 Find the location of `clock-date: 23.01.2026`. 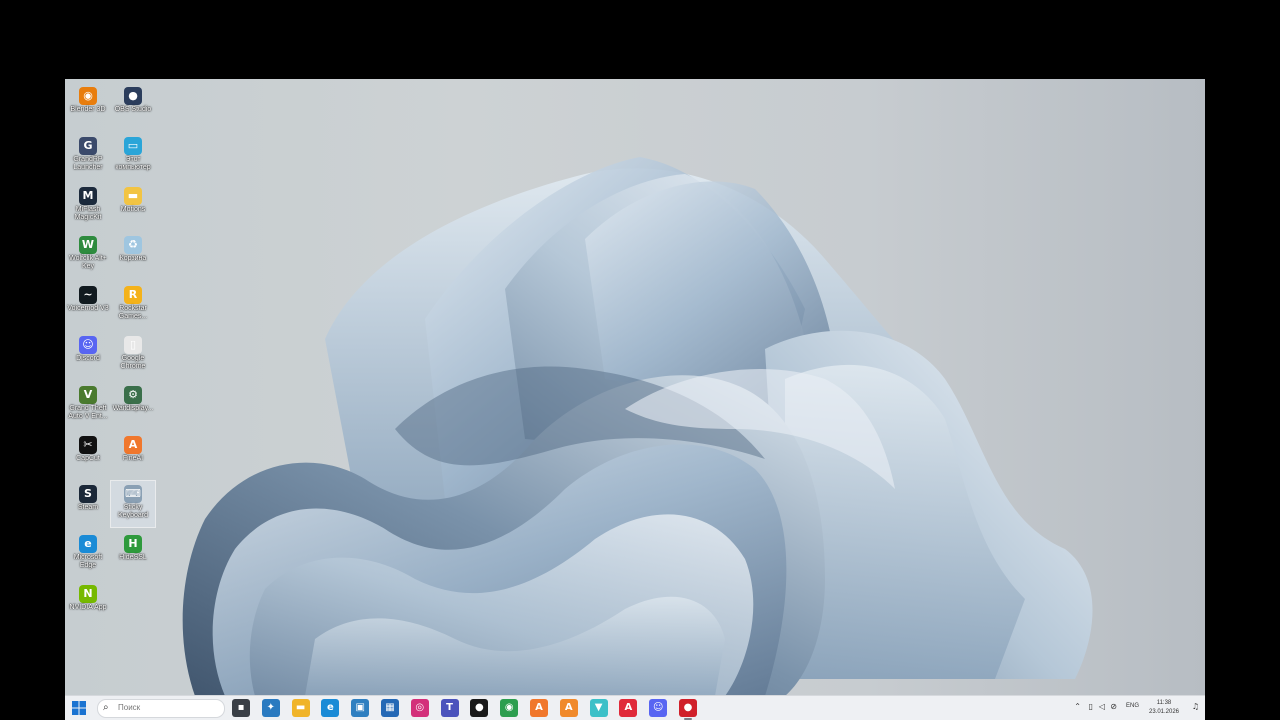

clock-date: 23.01.2026 is located at coordinates (1164, 712).